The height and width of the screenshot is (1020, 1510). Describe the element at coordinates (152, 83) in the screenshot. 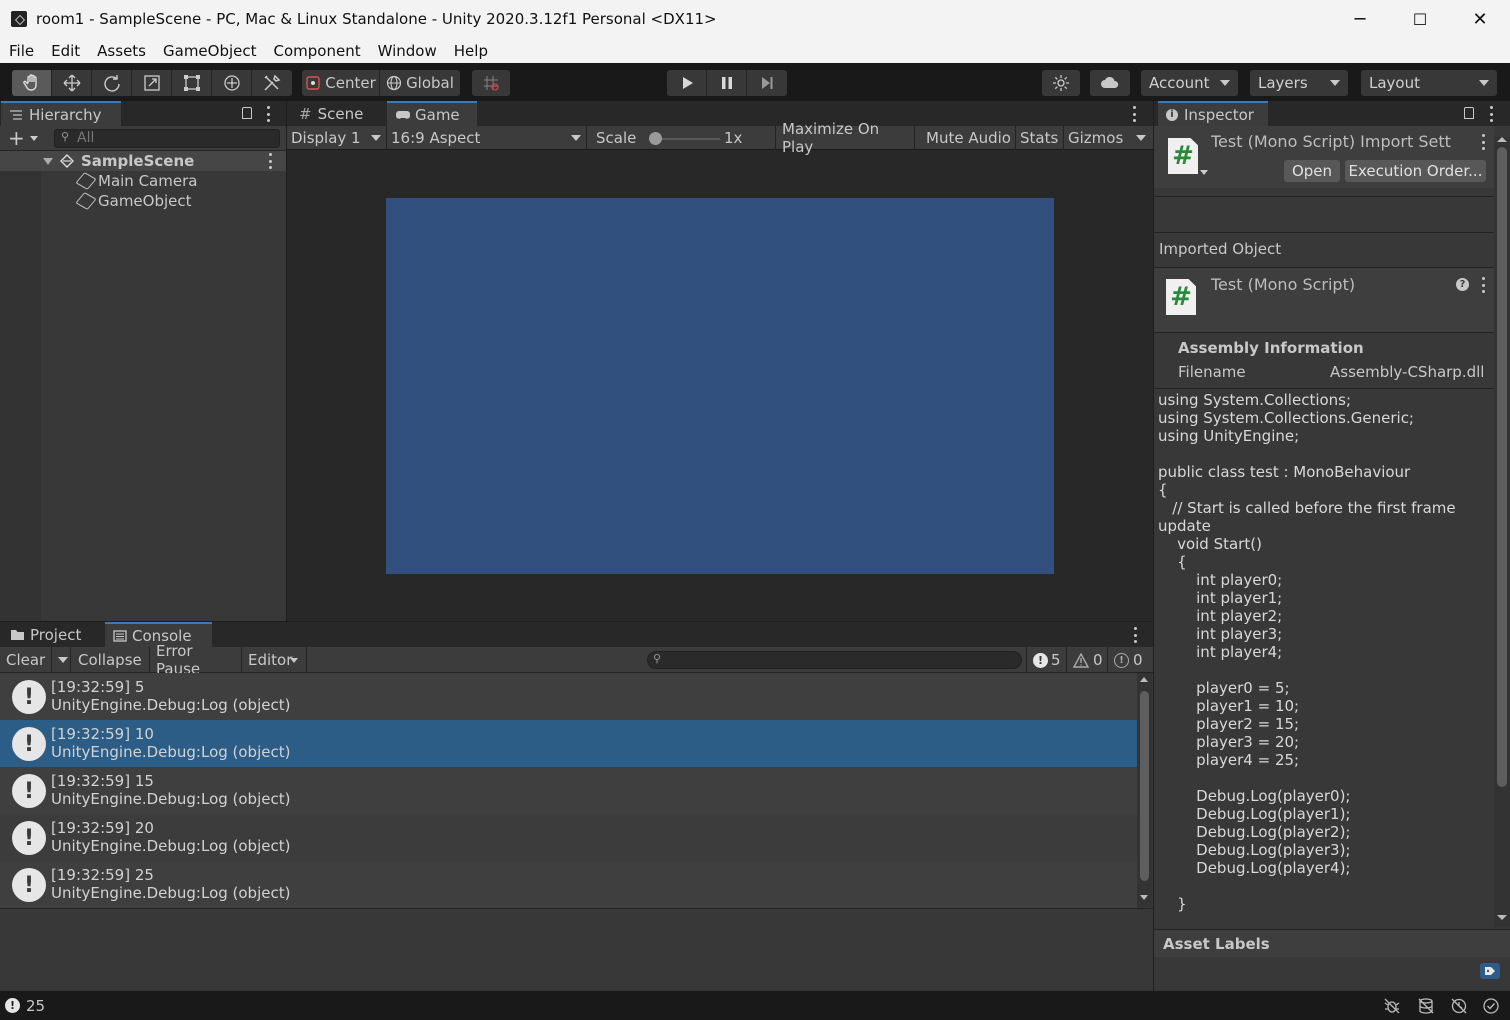

I see `scale-tool-icon` at that location.